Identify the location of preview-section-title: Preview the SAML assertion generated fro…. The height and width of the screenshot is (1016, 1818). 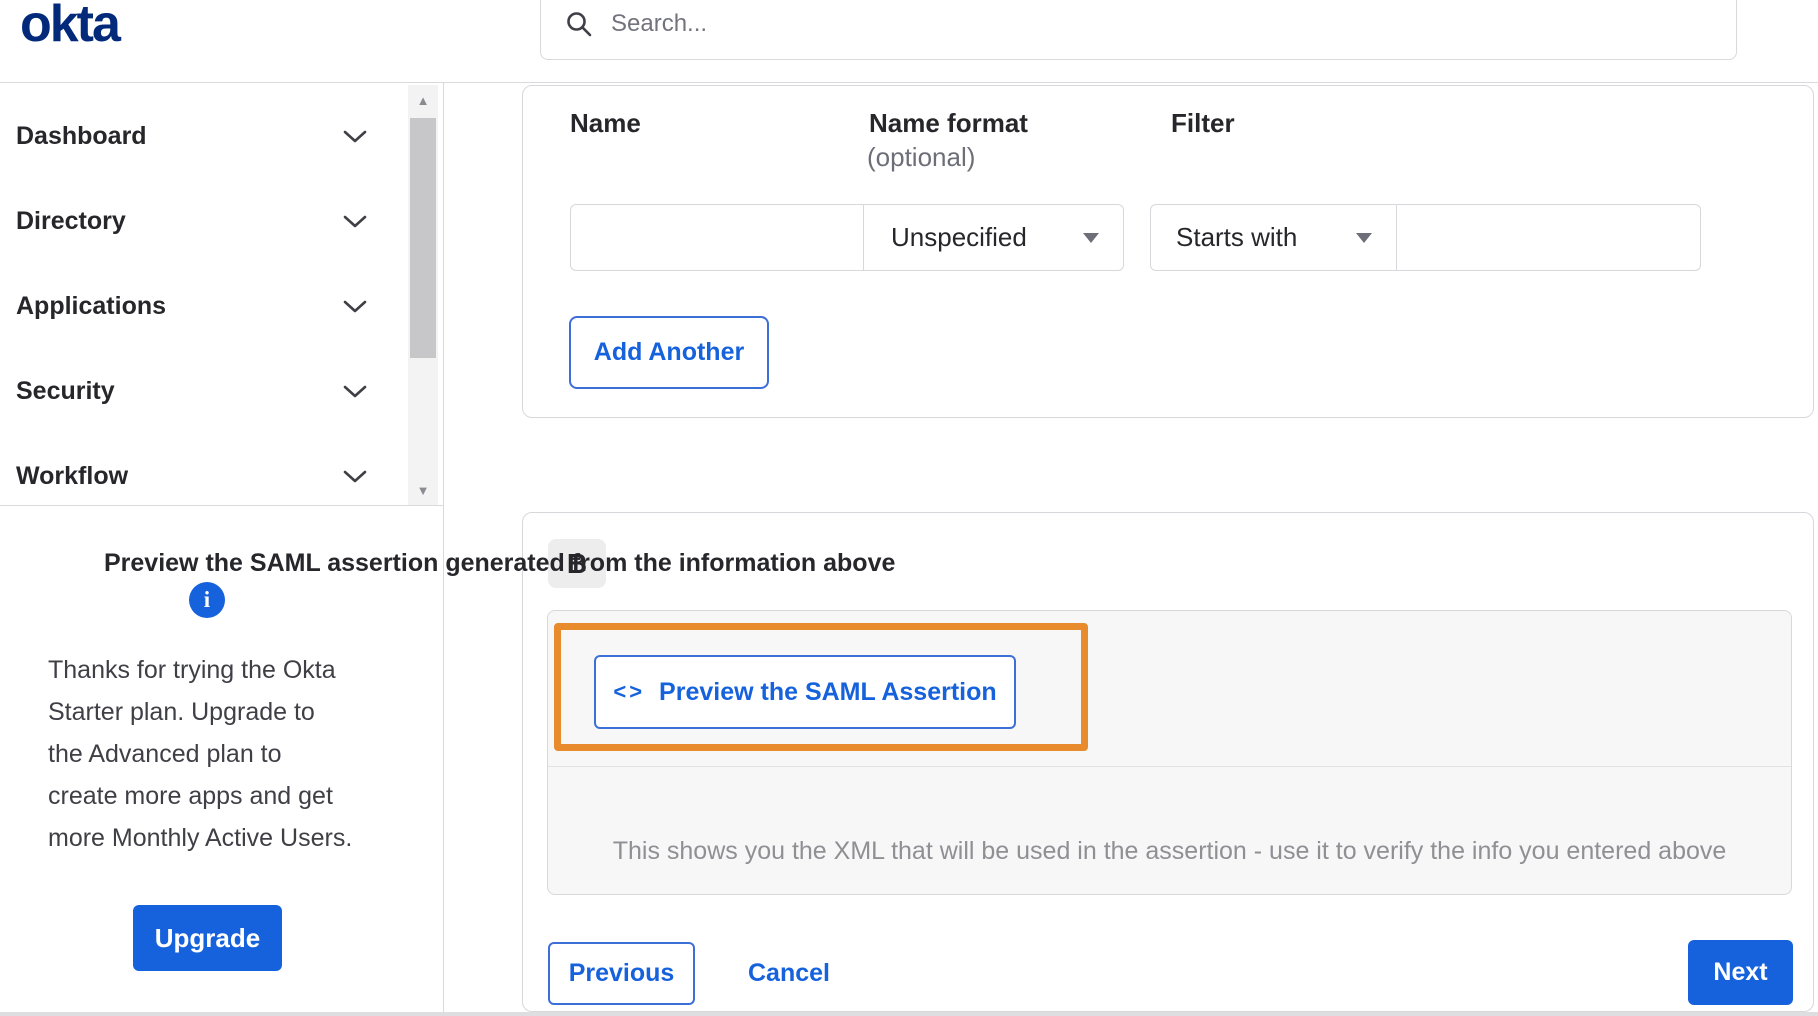
(500, 563).